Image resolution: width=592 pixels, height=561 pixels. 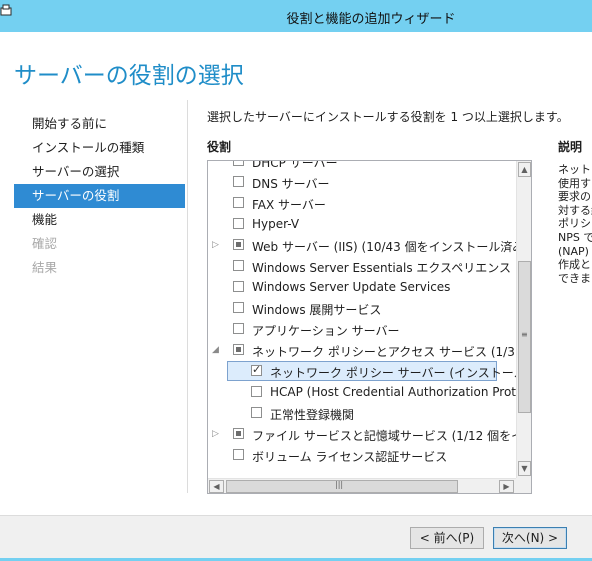 What do you see at coordinates (393, 373) in the screenshot?
I see `role-label: ネットワーク ポリシー サーバー (インストール済み)` at bounding box center [393, 373].